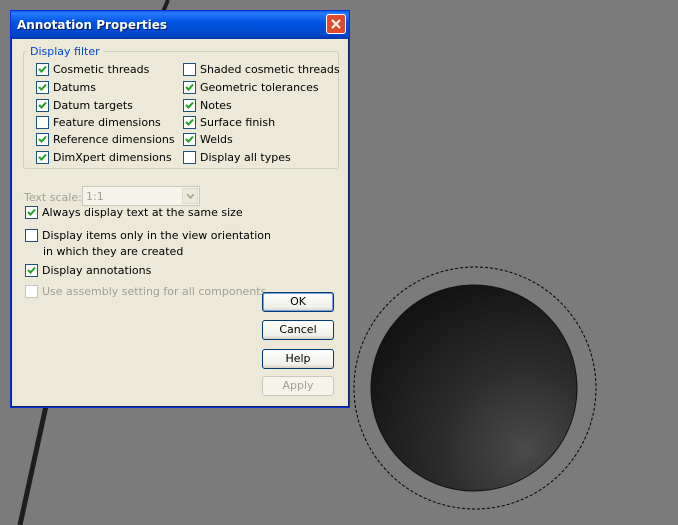  Describe the element at coordinates (65, 51) in the screenshot. I see `display-filter-legend: Display filter` at that location.